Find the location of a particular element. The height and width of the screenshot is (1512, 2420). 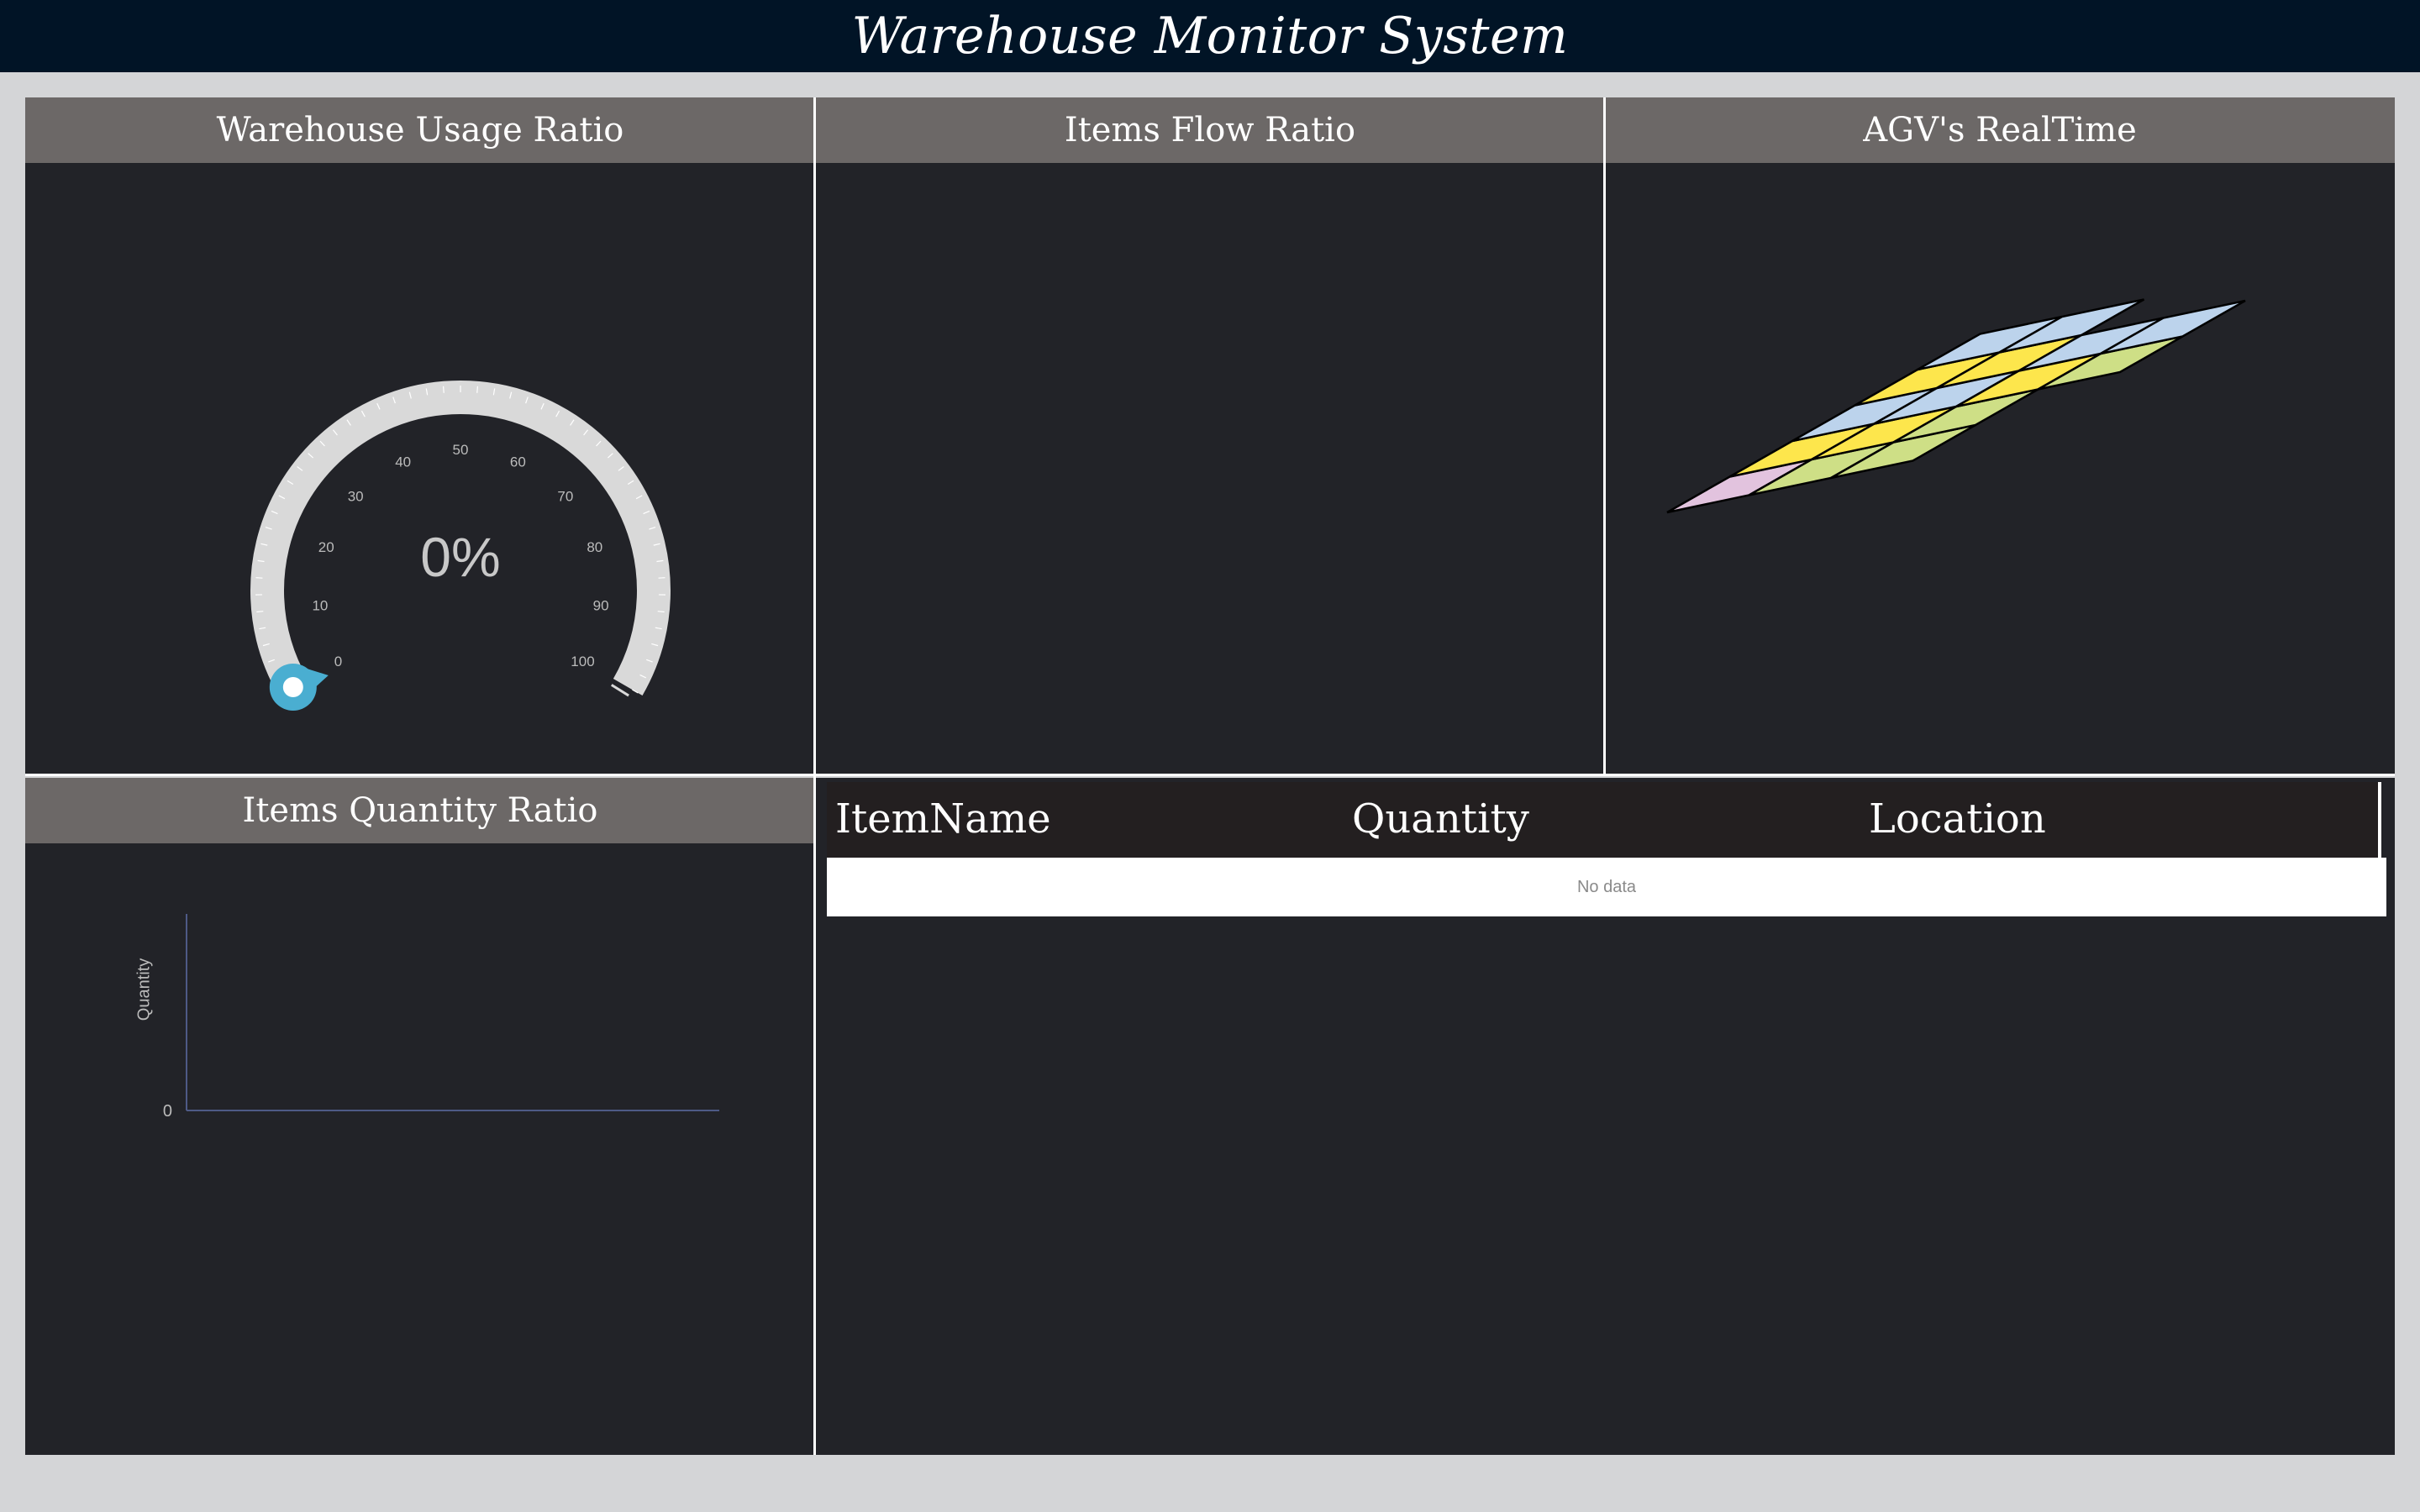

app-title: Warehouse Monitor System is located at coordinates (1210, 36).